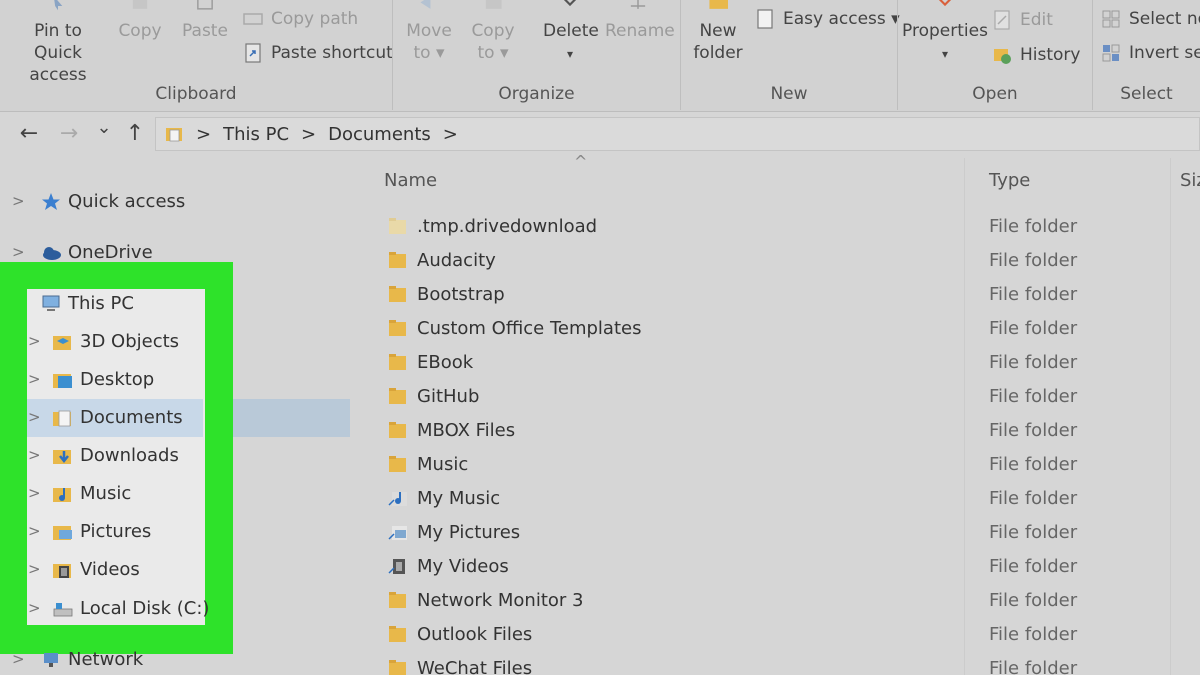 The image size is (1200, 675). What do you see at coordinates (174, 135) in the screenshot?
I see `documents-location-icon` at bounding box center [174, 135].